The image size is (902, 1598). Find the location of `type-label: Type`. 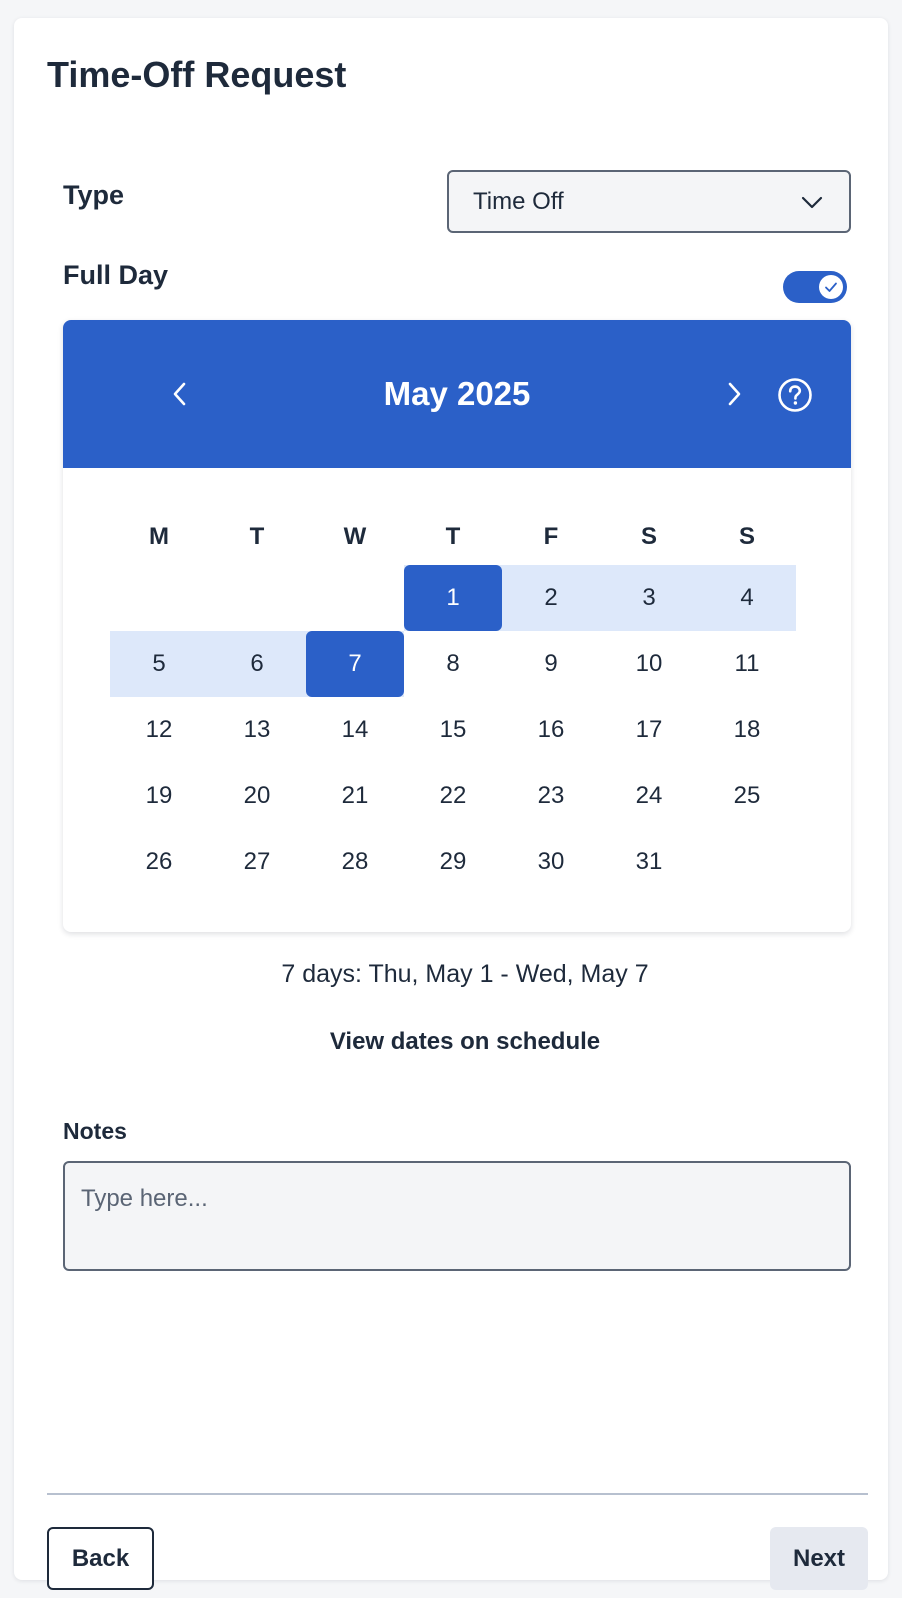

type-label: Type is located at coordinates (94, 195).